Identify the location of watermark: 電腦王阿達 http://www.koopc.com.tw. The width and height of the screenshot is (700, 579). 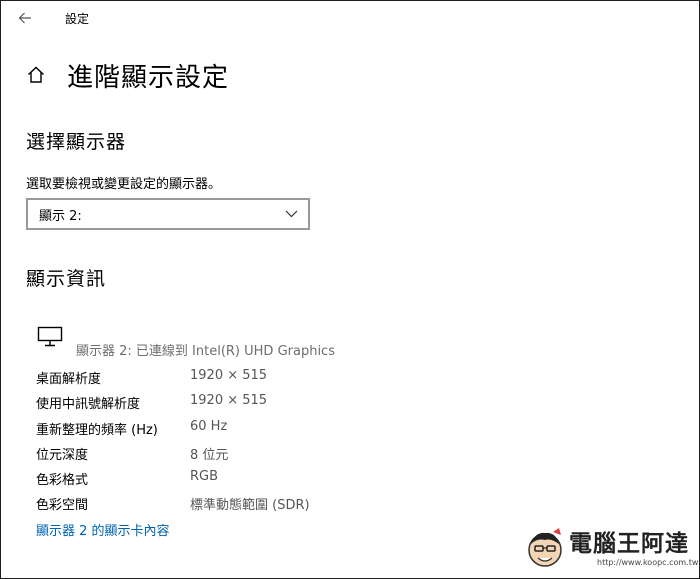
(610, 550).